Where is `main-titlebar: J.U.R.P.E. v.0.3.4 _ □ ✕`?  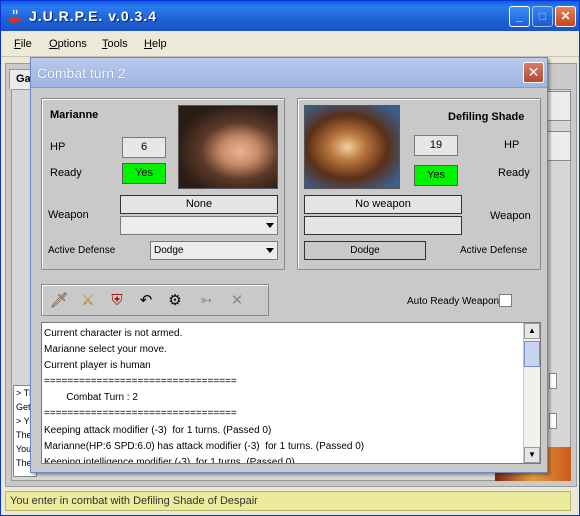
main-titlebar: J.U.R.P.E. v.0.3.4 _ □ ✕ is located at coordinates (290, 16).